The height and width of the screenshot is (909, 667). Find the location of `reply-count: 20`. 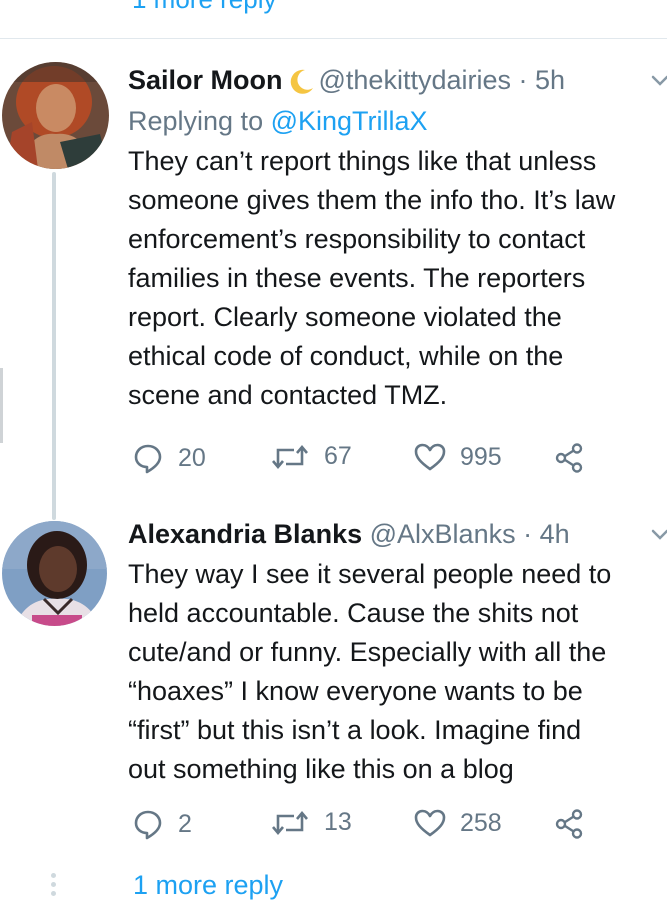

reply-count: 20 is located at coordinates (192, 457).